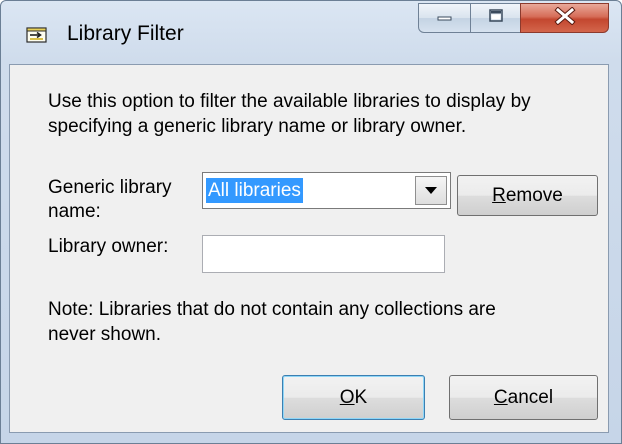 This screenshot has height=444, width=622. What do you see at coordinates (326, 190) in the screenshot?
I see `generic-library-name-combobox: All libraries` at bounding box center [326, 190].